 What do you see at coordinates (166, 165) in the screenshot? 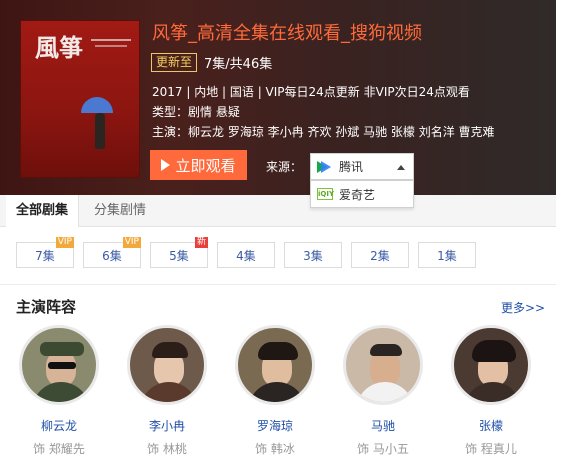
I see `play-icon` at bounding box center [166, 165].